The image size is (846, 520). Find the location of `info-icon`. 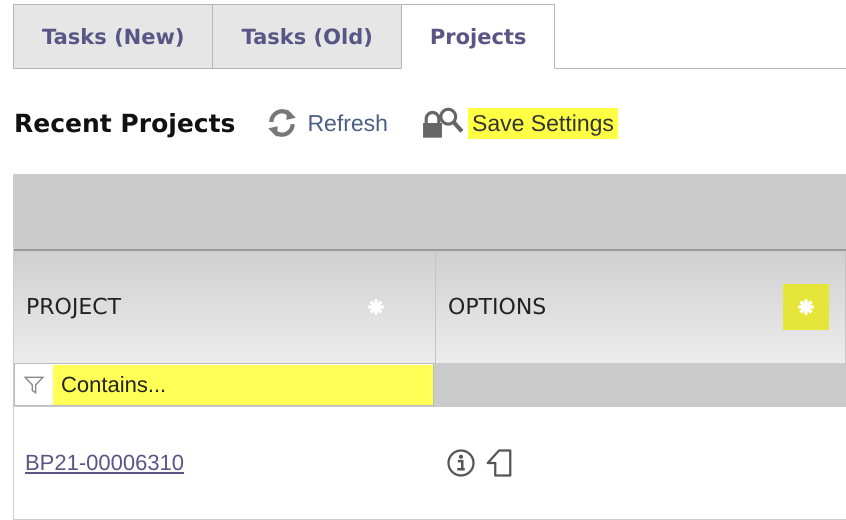

info-icon is located at coordinates (461, 463).